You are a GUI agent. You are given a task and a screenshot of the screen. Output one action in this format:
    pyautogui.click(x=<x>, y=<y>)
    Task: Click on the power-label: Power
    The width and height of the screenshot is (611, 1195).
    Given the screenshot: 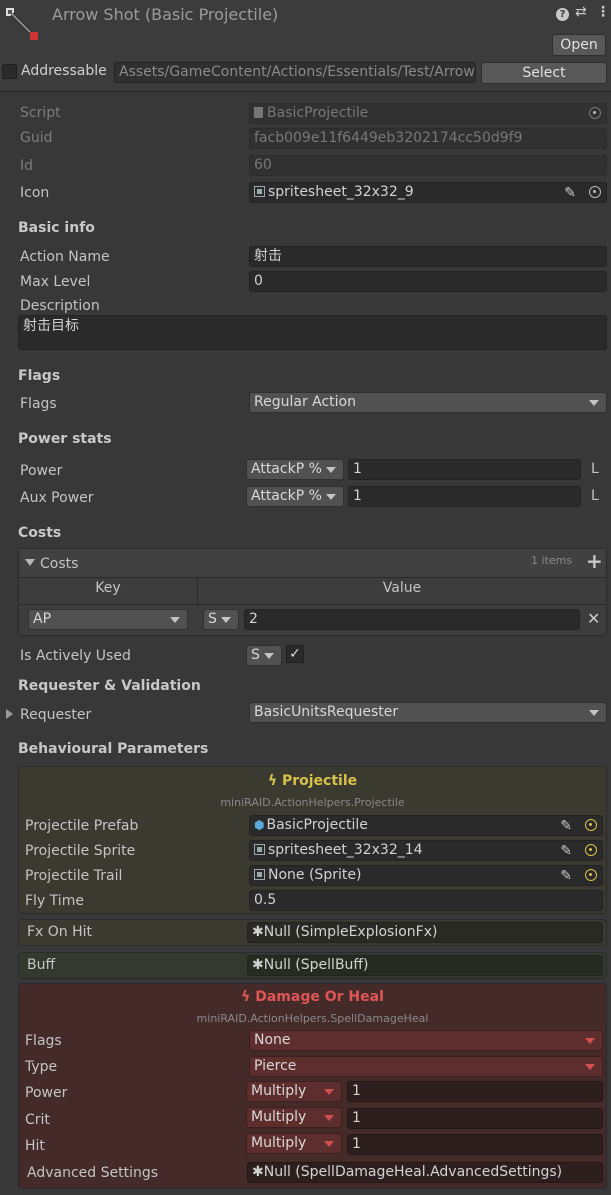 What is the action you would take?
    pyautogui.click(x=41, y=471)
    